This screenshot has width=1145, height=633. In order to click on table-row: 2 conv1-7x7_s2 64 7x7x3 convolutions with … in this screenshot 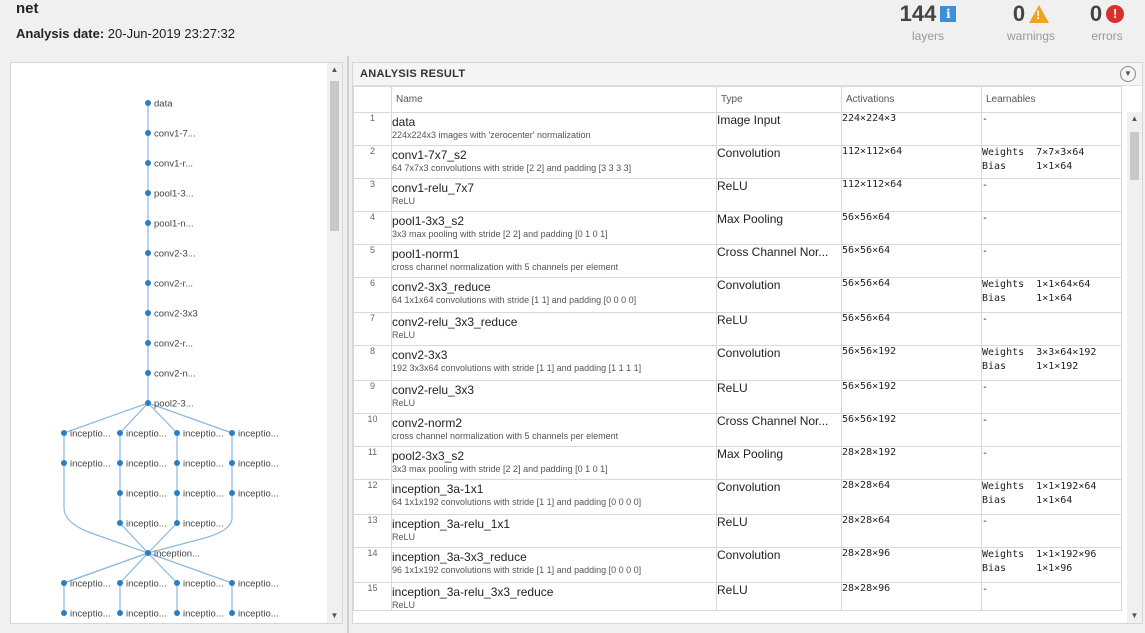, I will do `click(737, 162)`.